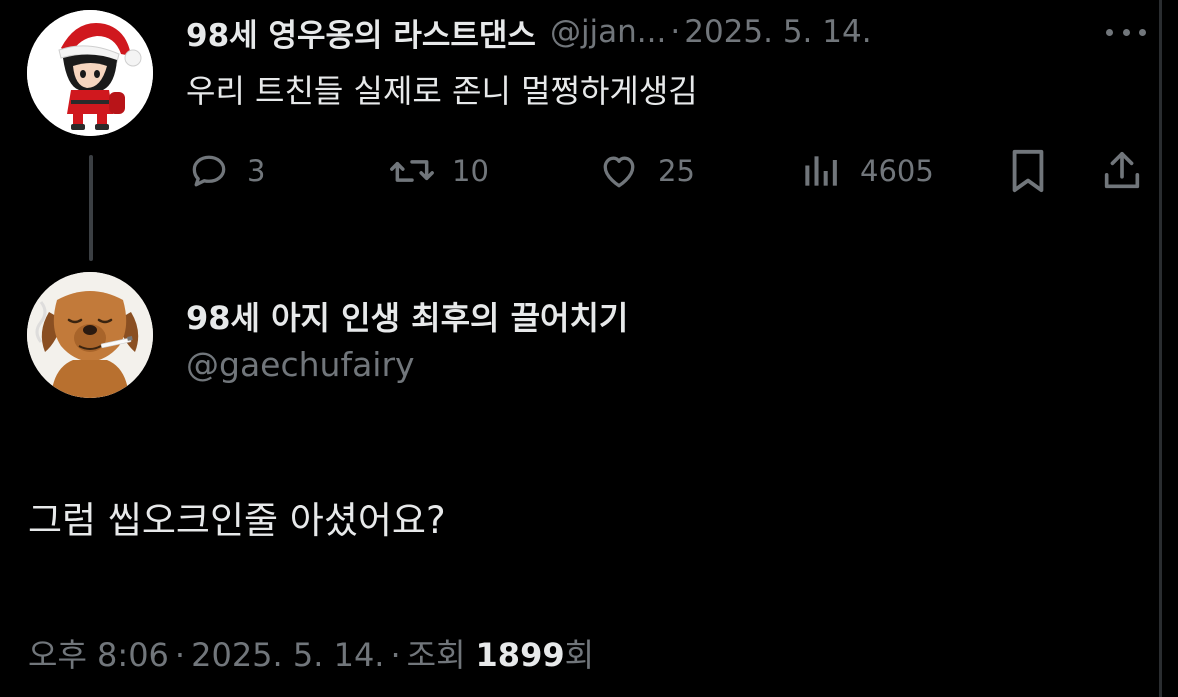 This screenshot has width=1178, height=697. What do you see at coordinates (645, 171) in the screenshot?
I see `like-button: 25` at bounding box center [645, 171].